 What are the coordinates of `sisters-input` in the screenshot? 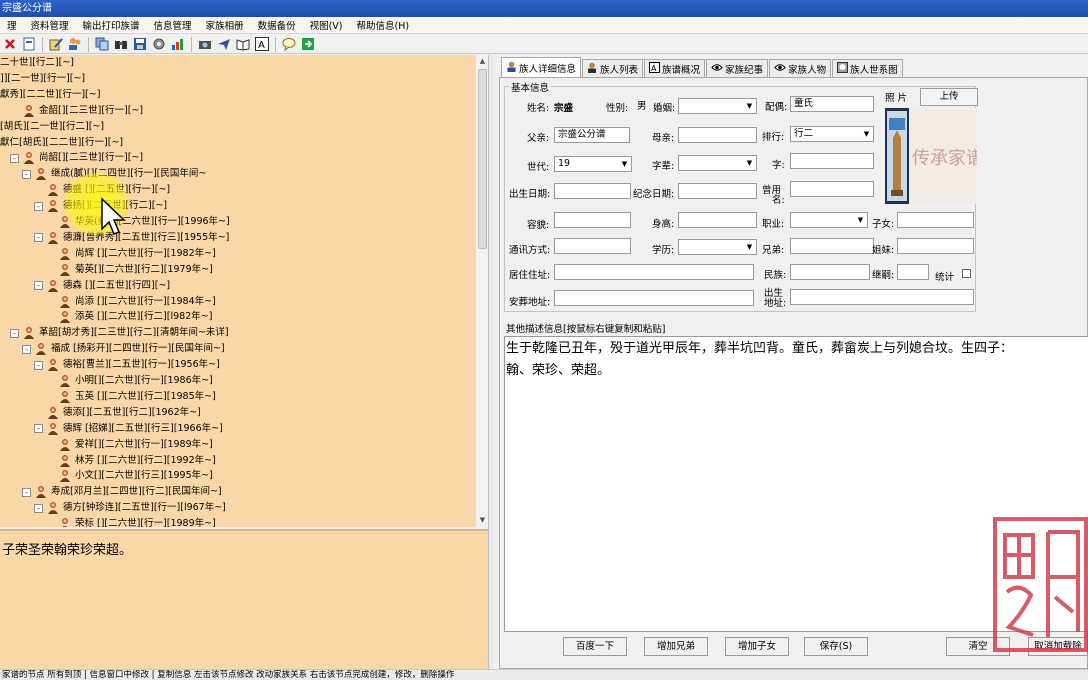 It's located at (935, 246).